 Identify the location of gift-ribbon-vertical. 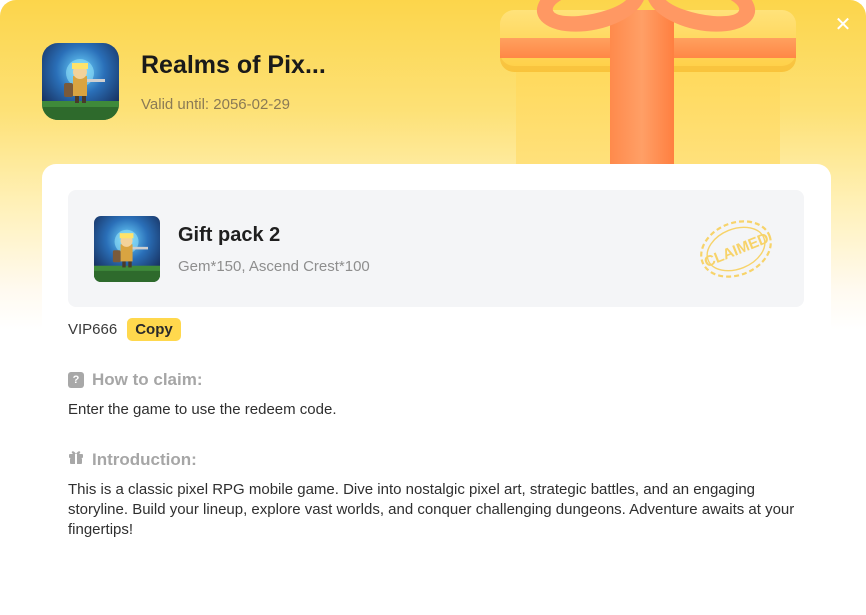
(642, 95).